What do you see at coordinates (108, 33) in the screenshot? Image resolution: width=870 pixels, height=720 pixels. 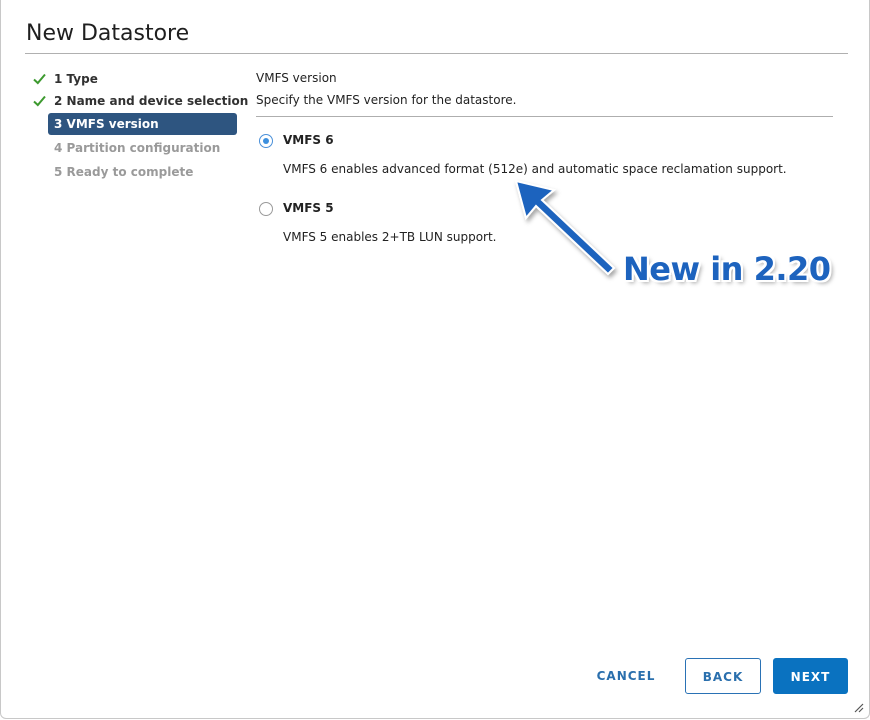 I see `dialog-title: New Datastore` at bounding box center [108, 33].